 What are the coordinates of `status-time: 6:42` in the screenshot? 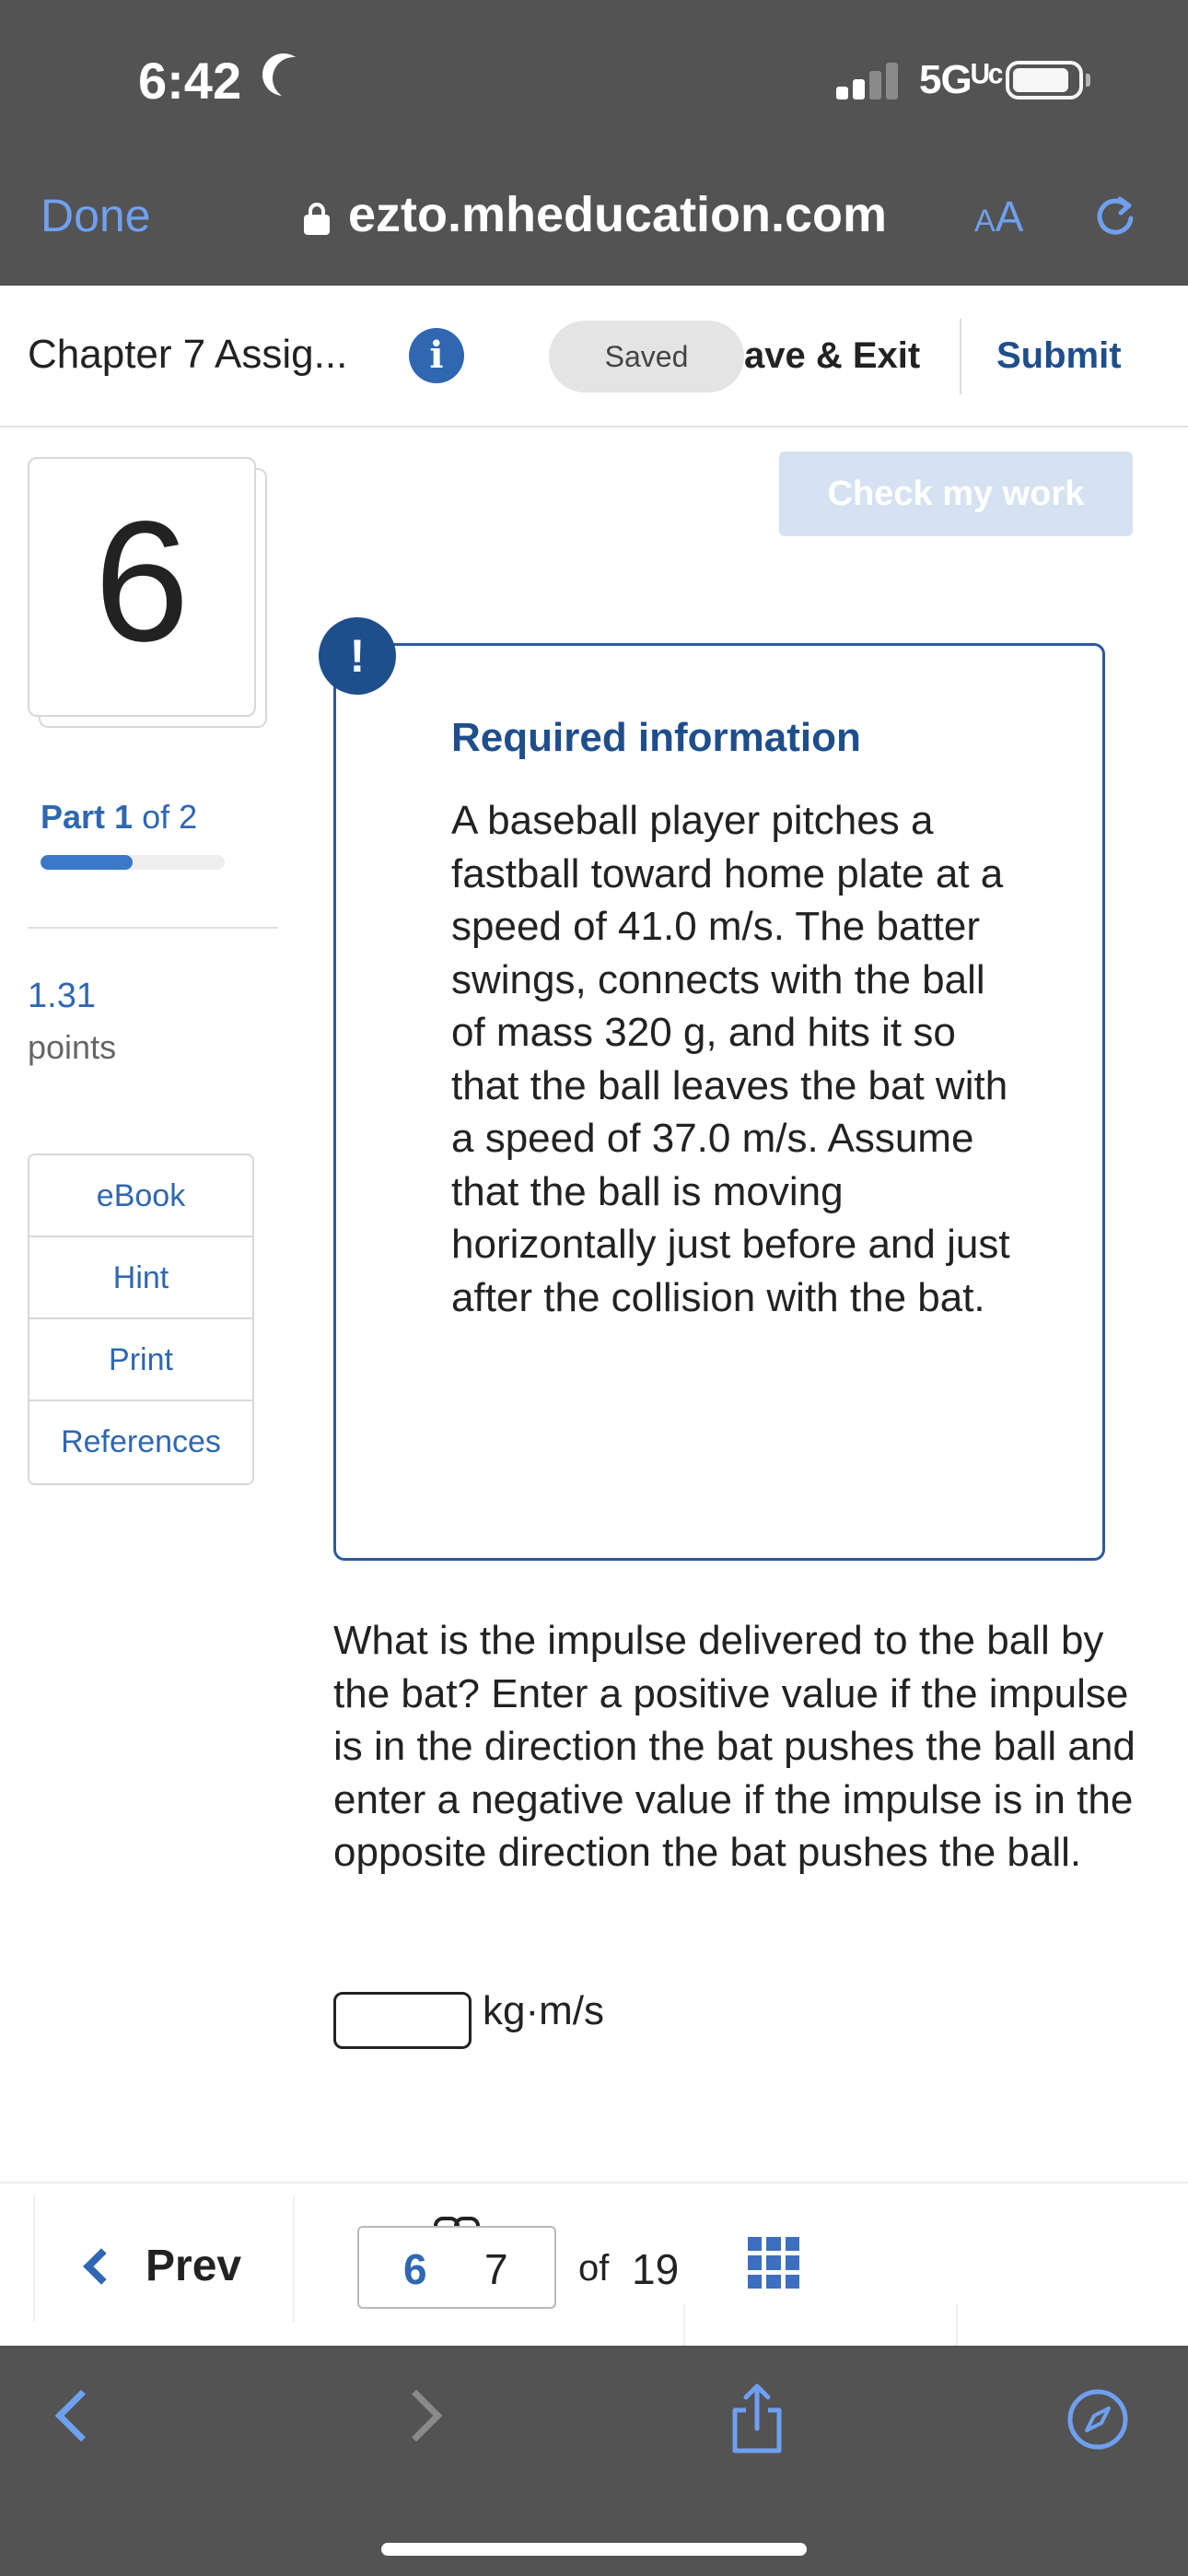 It's located at (190, 81).